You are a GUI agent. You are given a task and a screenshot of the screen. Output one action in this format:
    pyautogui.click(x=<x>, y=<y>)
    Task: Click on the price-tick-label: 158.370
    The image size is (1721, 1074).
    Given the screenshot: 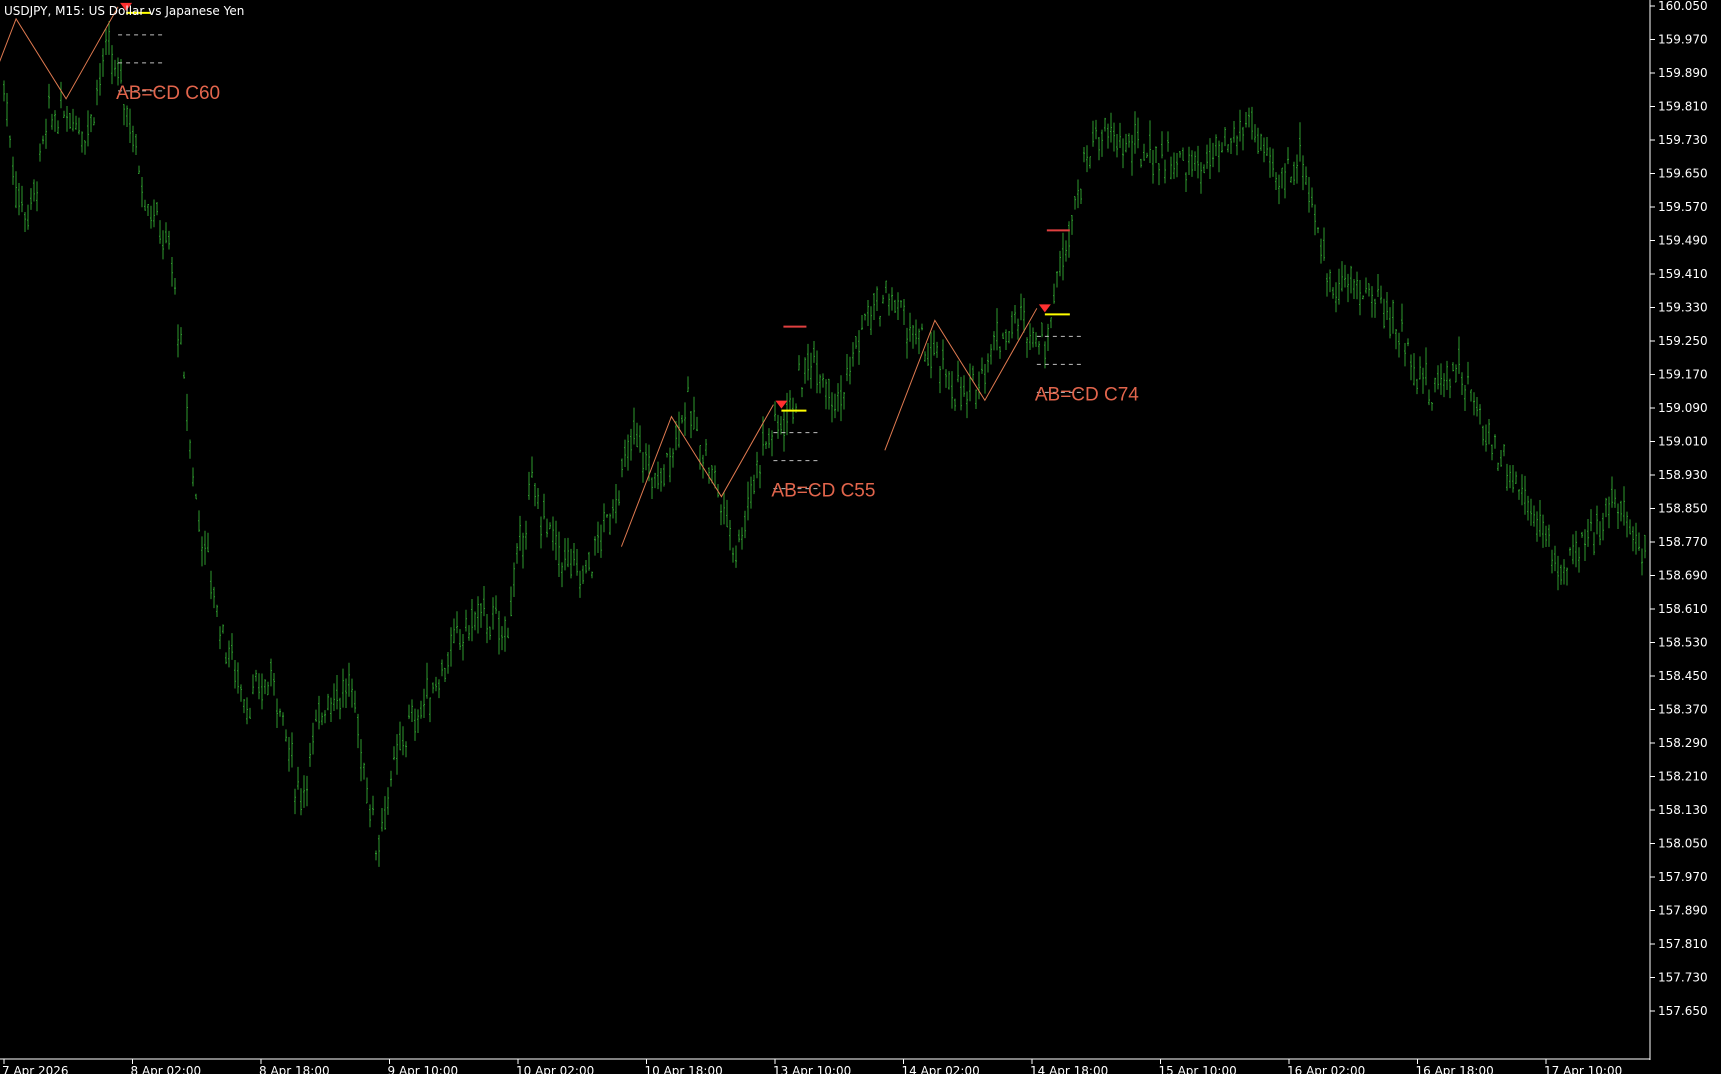 What is the action you would take?
    pyautogui.click(x=1683, y=710)
    